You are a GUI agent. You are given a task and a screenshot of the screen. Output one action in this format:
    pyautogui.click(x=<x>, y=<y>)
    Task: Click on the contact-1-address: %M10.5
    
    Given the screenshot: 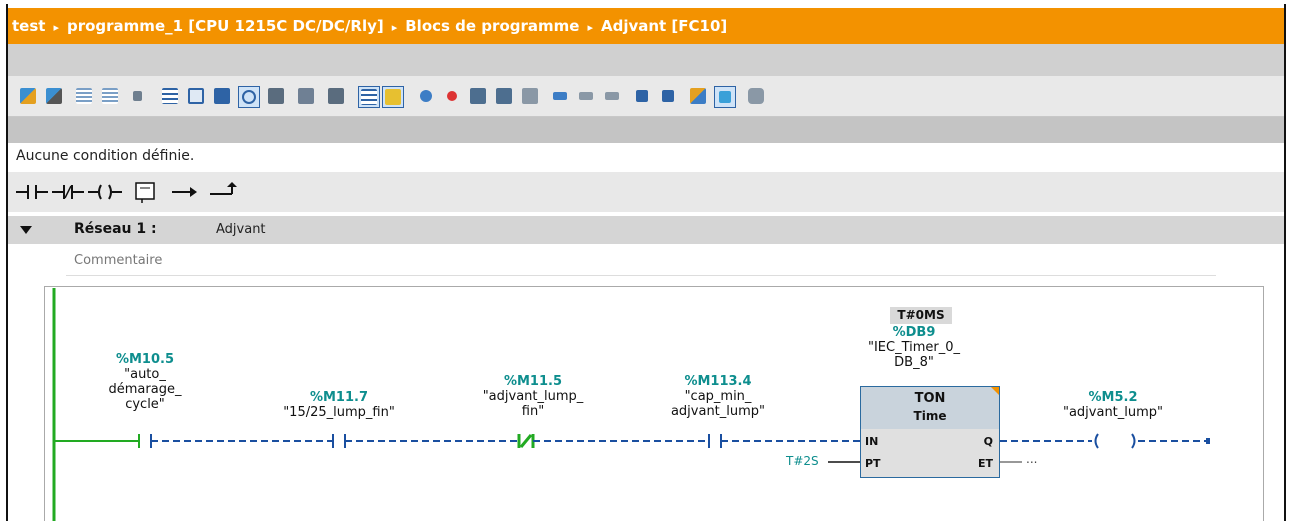 What is the action you would take?
    pyautogui.click(x=145, y=359)
    